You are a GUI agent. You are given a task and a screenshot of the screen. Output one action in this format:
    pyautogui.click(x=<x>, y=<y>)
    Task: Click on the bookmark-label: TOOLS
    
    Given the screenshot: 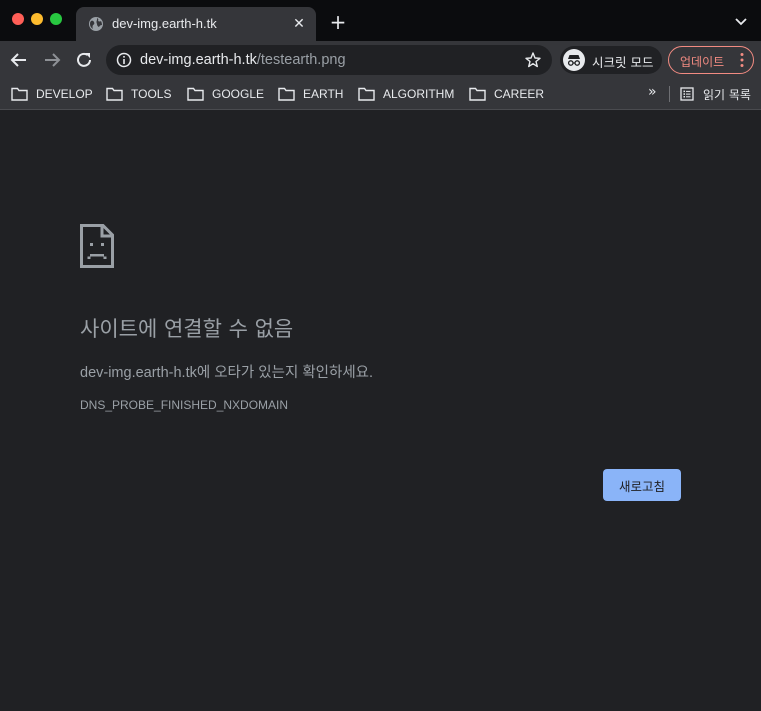 What is the action you would take?
    pyautogui.click(x=151, y=94)
    